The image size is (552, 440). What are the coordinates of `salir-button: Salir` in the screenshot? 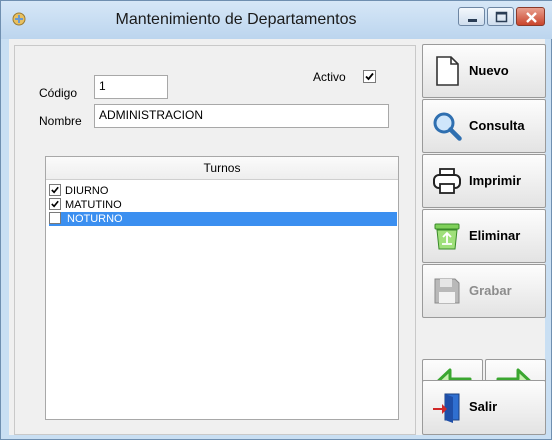 It's located at (484, 407).